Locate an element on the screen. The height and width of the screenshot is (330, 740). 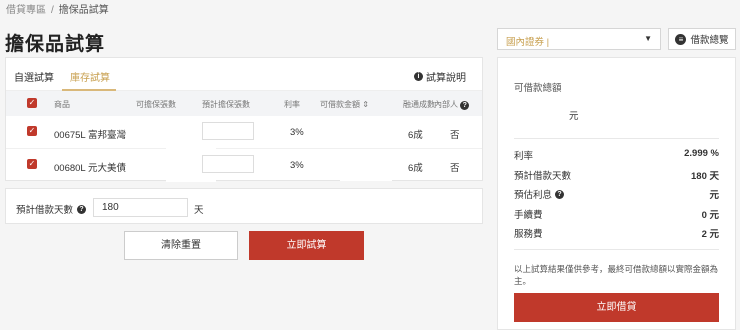
page-title: 擔保品試算 is located at coordinates (55, 44).